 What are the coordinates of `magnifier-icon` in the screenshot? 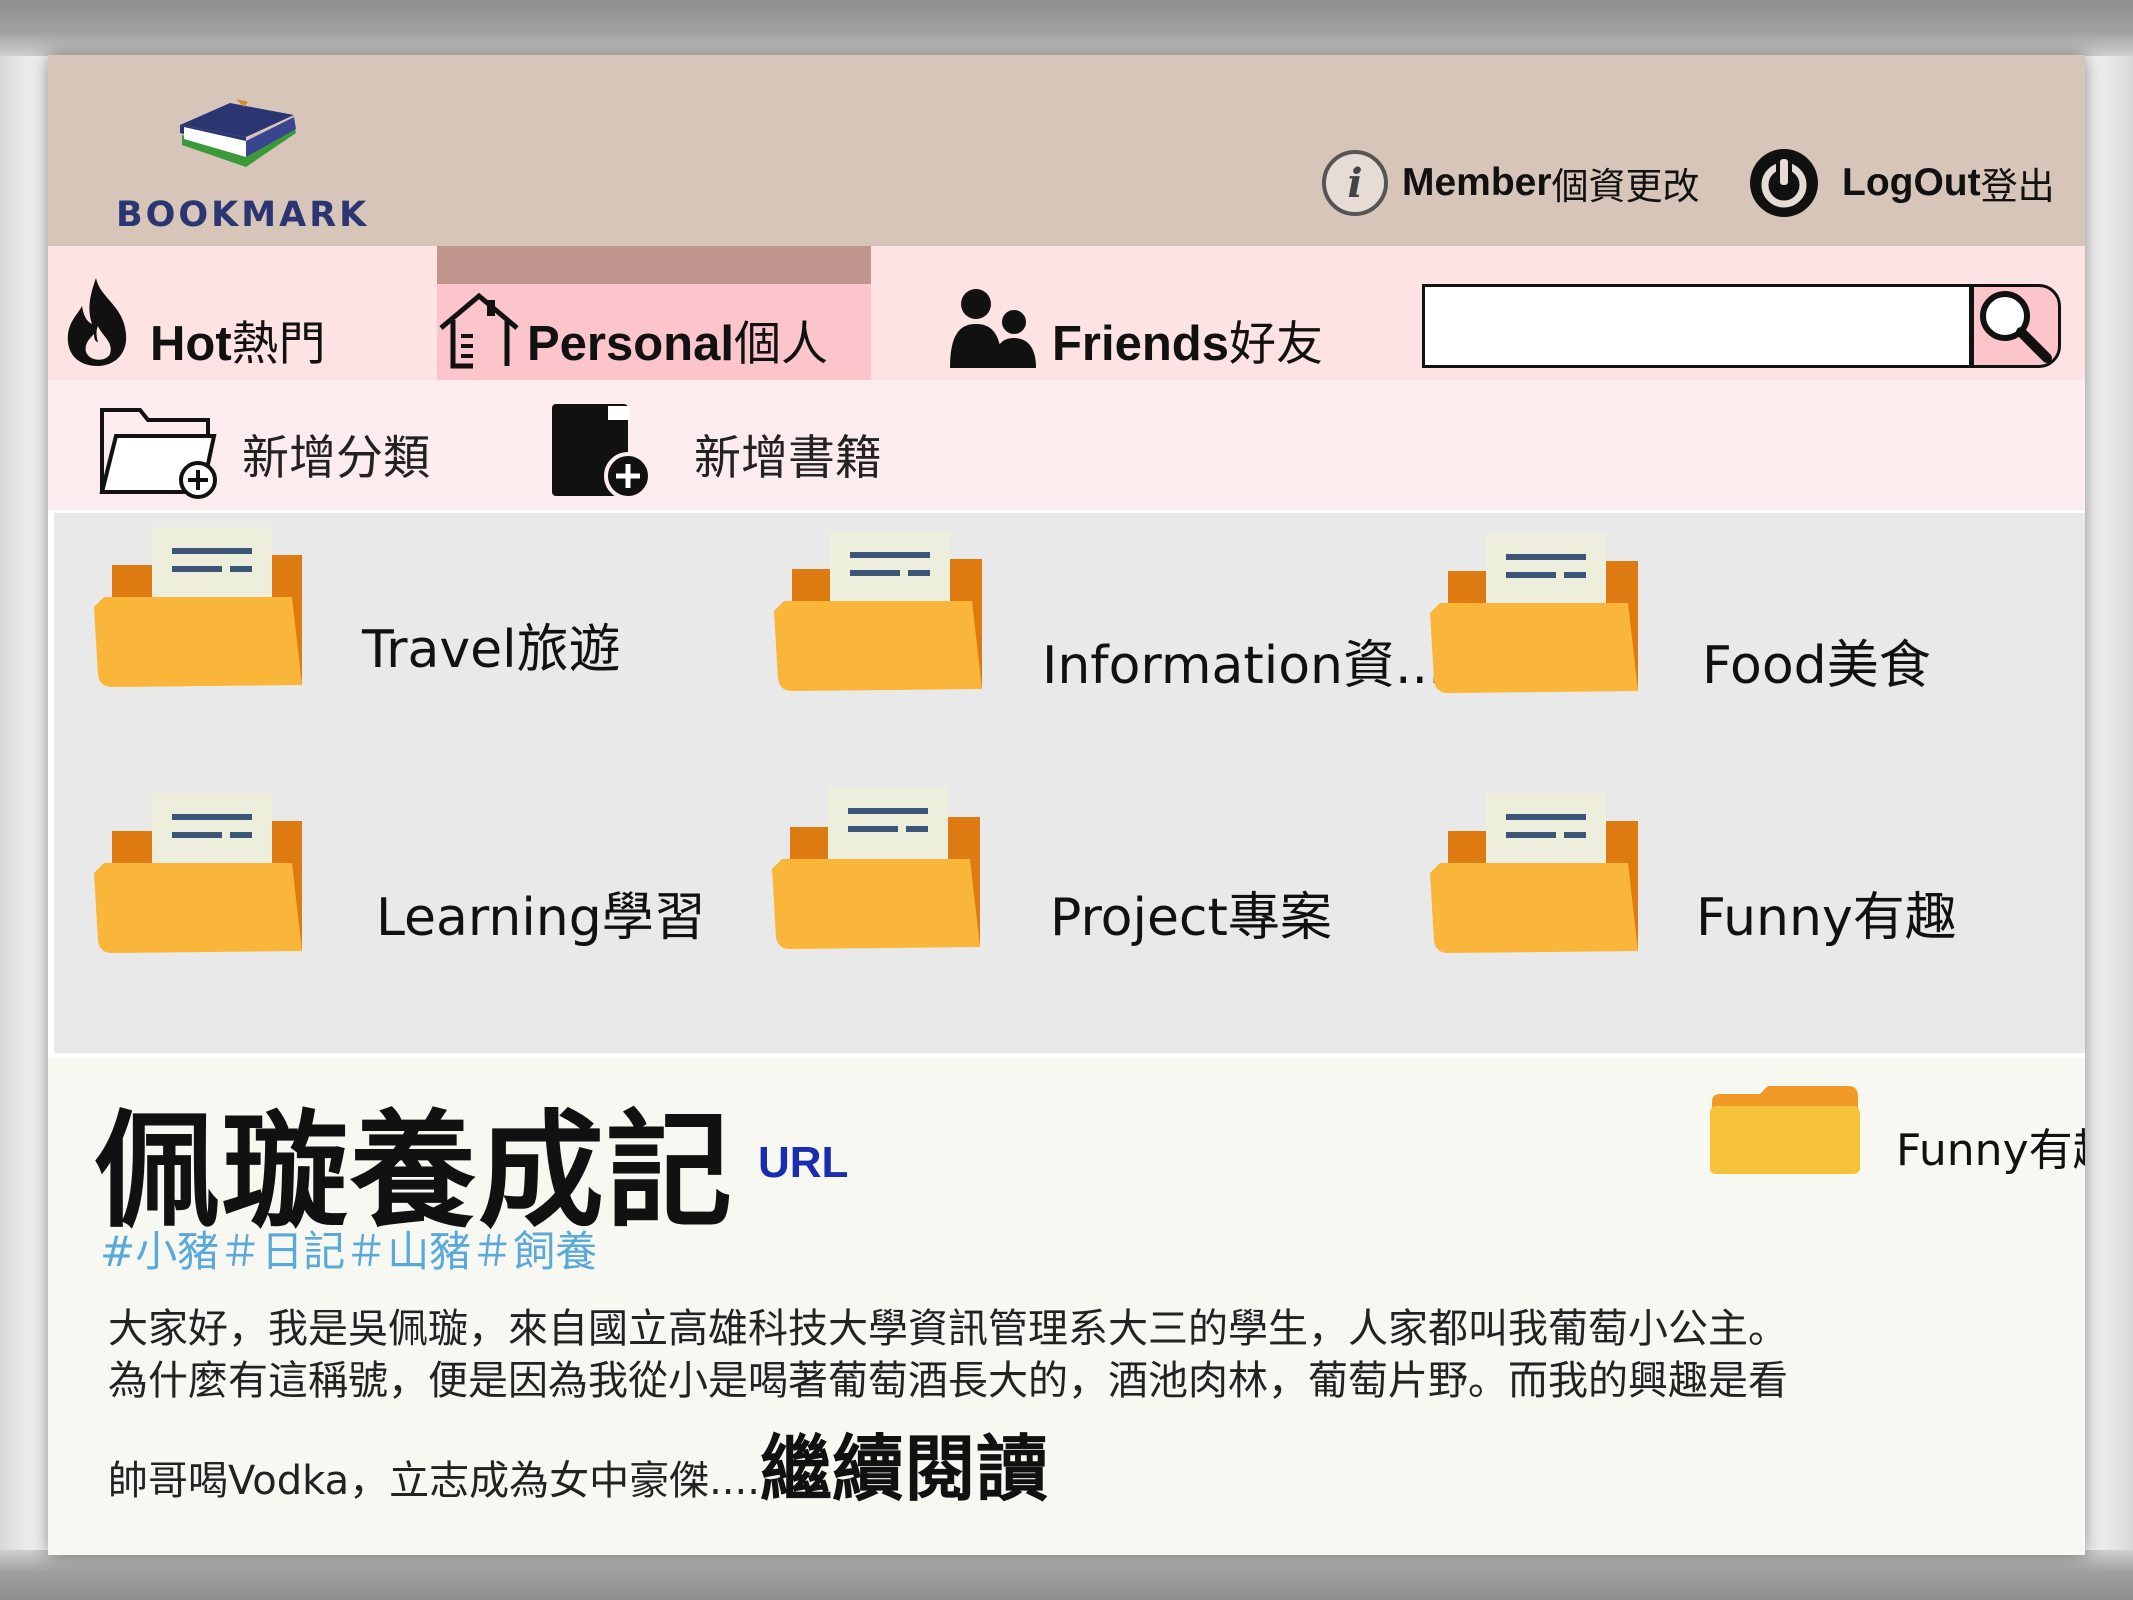 It's located at (2016, 327).